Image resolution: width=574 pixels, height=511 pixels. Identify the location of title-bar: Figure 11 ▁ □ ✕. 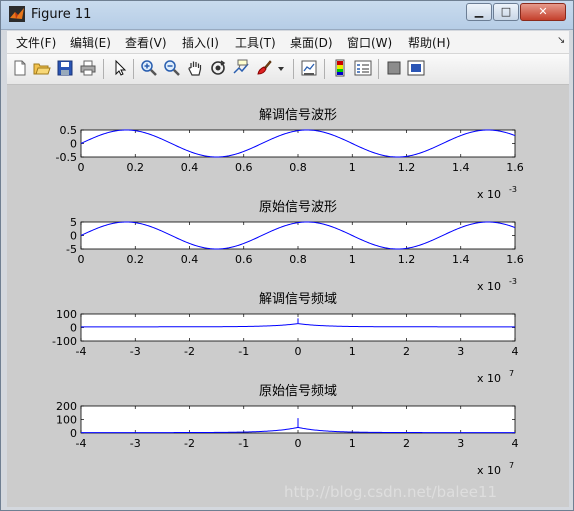
(287, 15).